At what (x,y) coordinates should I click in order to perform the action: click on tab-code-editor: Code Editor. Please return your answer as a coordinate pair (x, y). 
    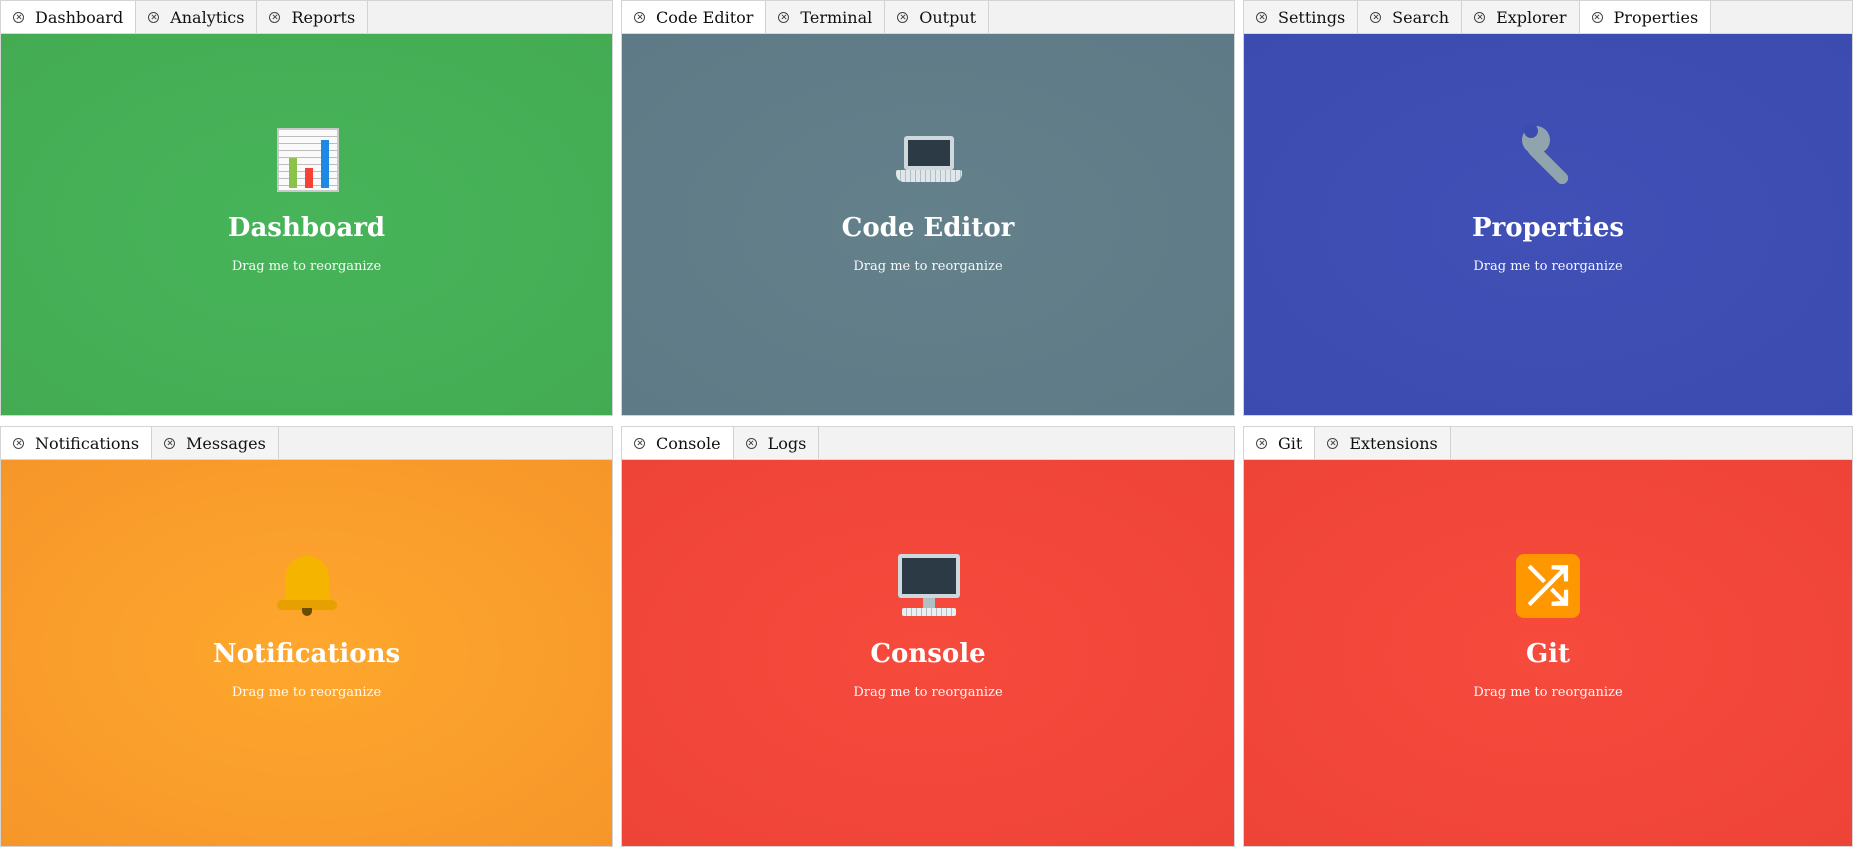
    Looking at the image, I should click on (694, 17).